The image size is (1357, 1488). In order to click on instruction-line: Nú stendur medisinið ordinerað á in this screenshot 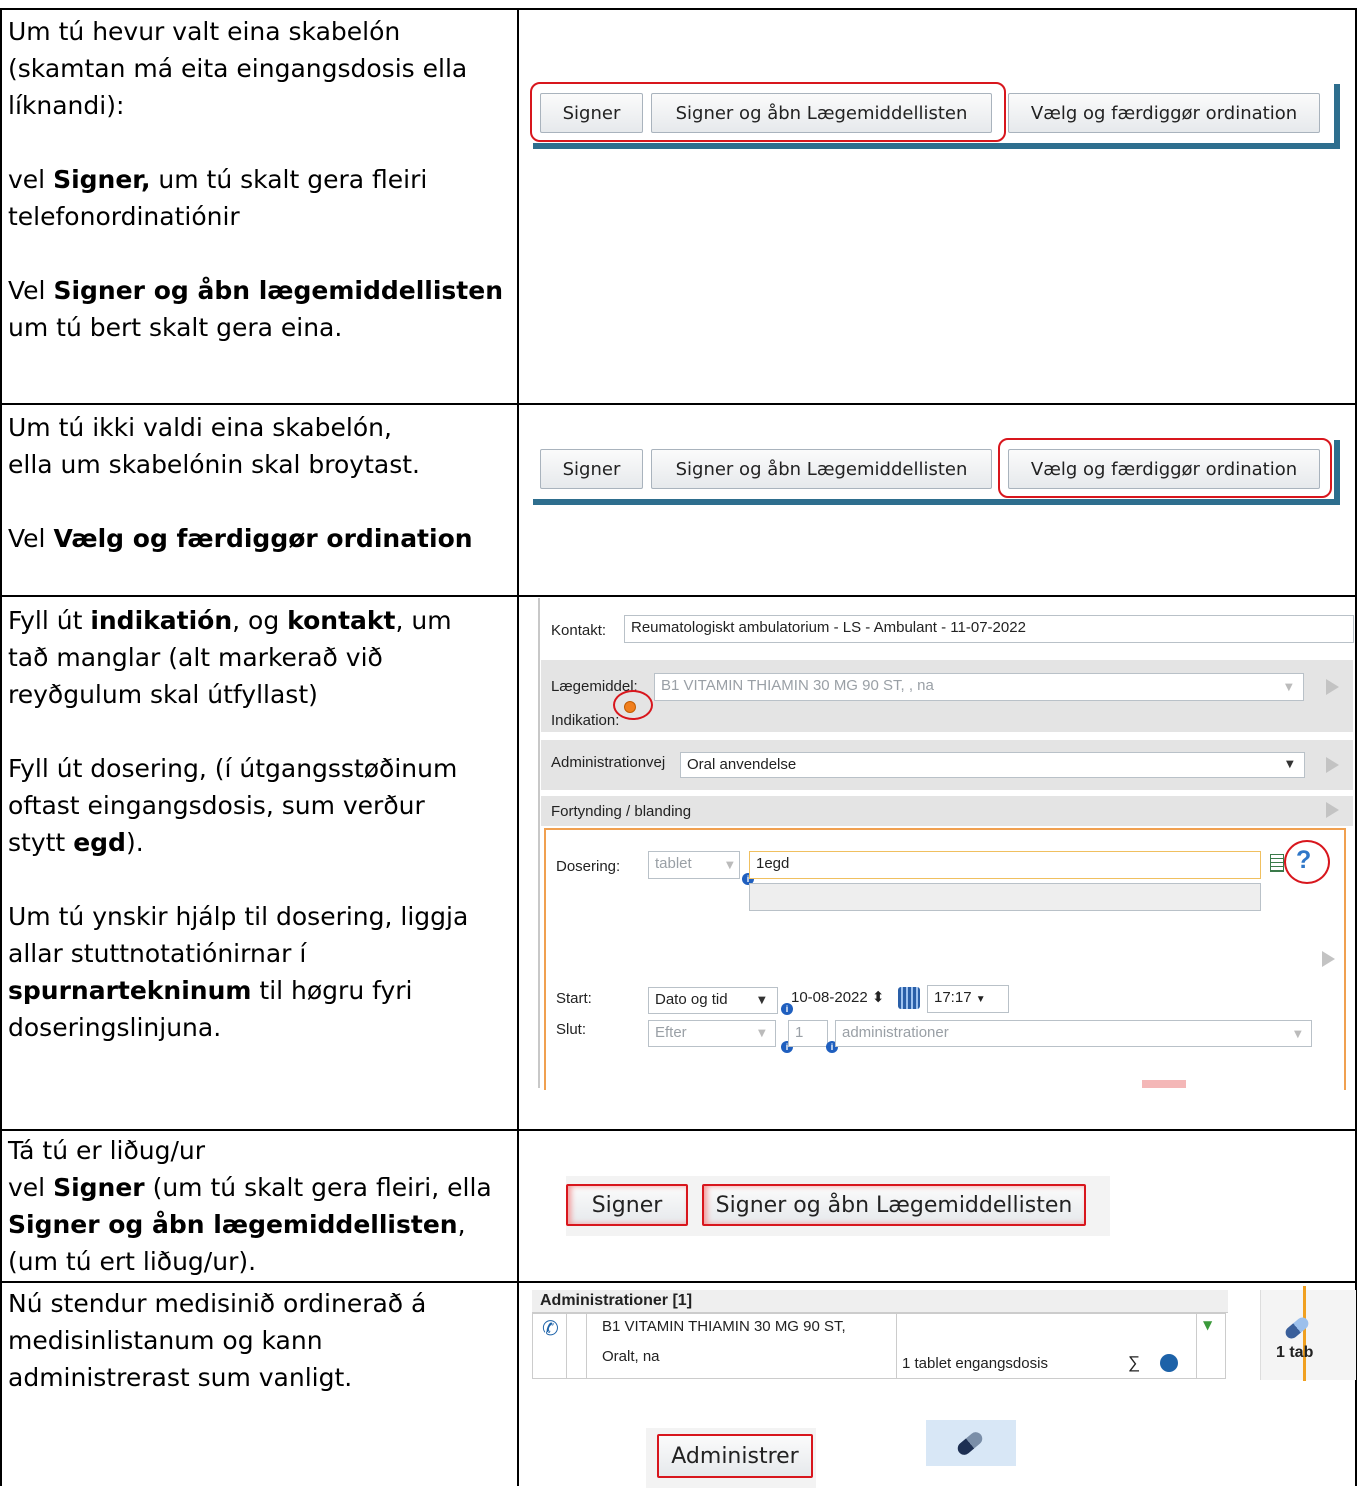, I will do `click(260, 1303)`.